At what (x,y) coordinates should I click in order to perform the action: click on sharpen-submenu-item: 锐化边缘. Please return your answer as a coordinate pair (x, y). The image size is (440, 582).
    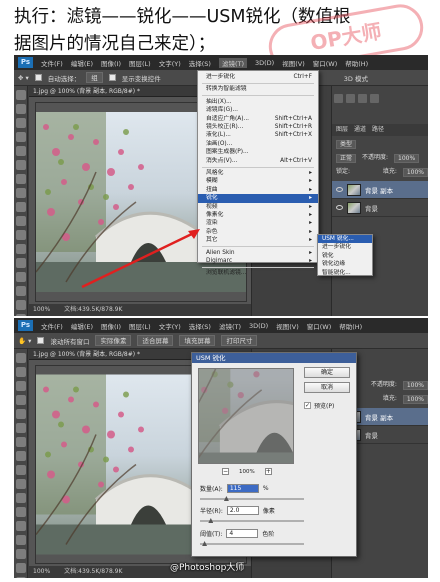
    Looking at the image, I should click on (345, 264).